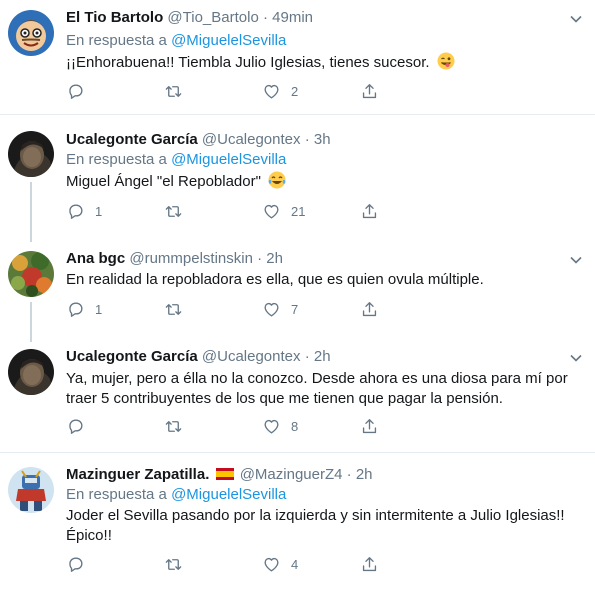  What do you see at coordinates (191, 258) in the screenshot?
I see `user-handle: @rummpelstinskin` at bounding box center [191, 258].